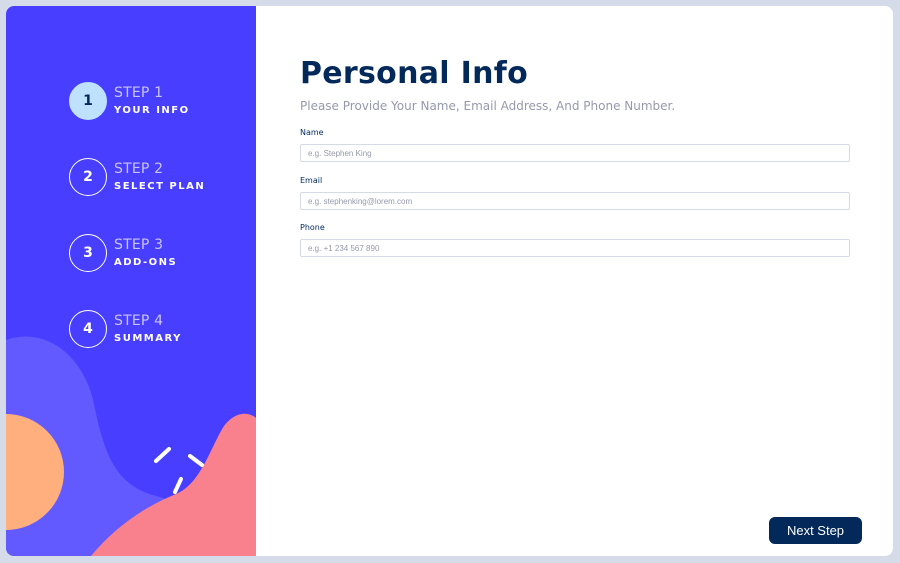  Describe the element at coordinates (139, 93) in the screenshot. I see `step-title: STEP 1` at that location.